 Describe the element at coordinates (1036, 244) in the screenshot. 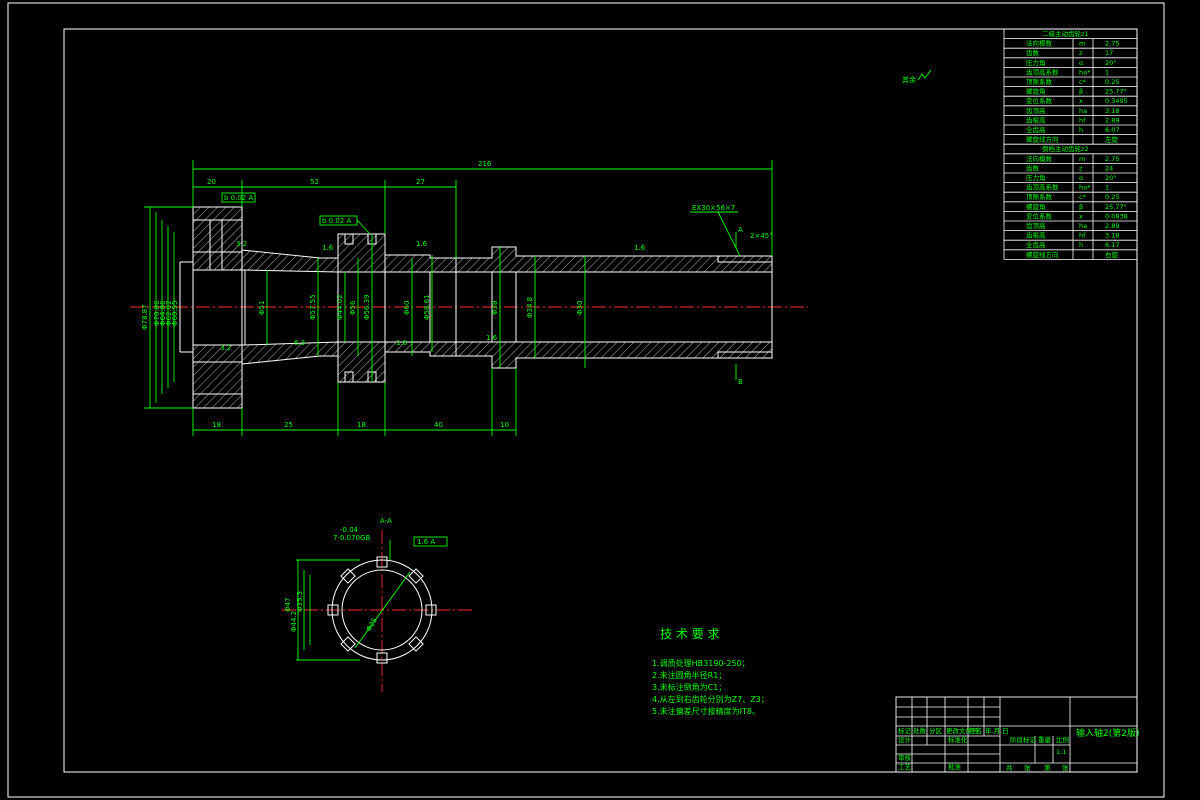

I see `spec-z2-row-9-name: 全齿高` at that location.